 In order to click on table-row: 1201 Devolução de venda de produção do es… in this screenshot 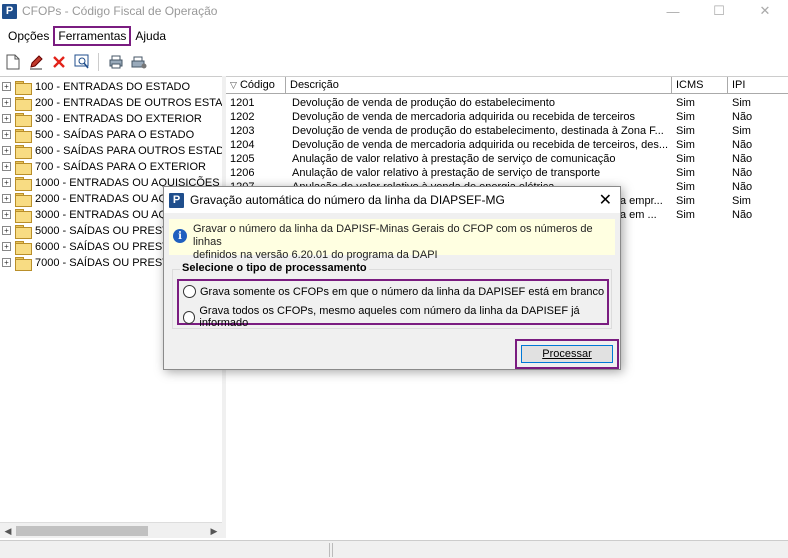, I will do `click(507, 103)`.